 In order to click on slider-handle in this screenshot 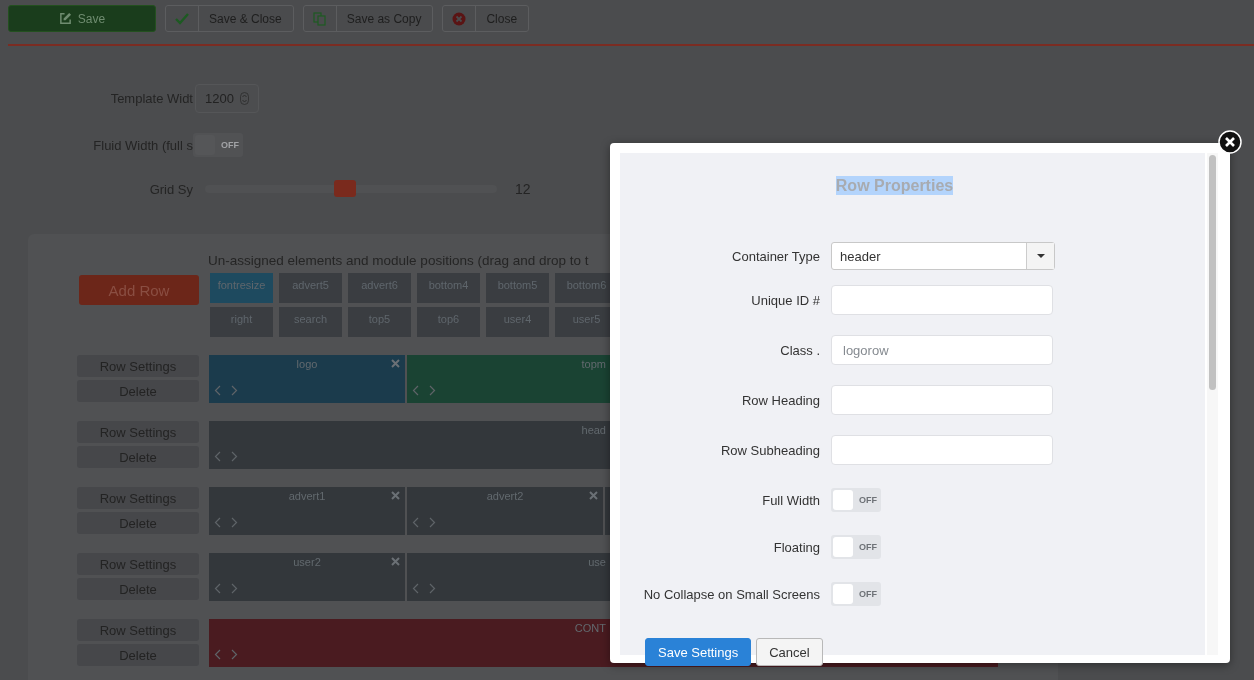, I will do `click(345, 188)`.